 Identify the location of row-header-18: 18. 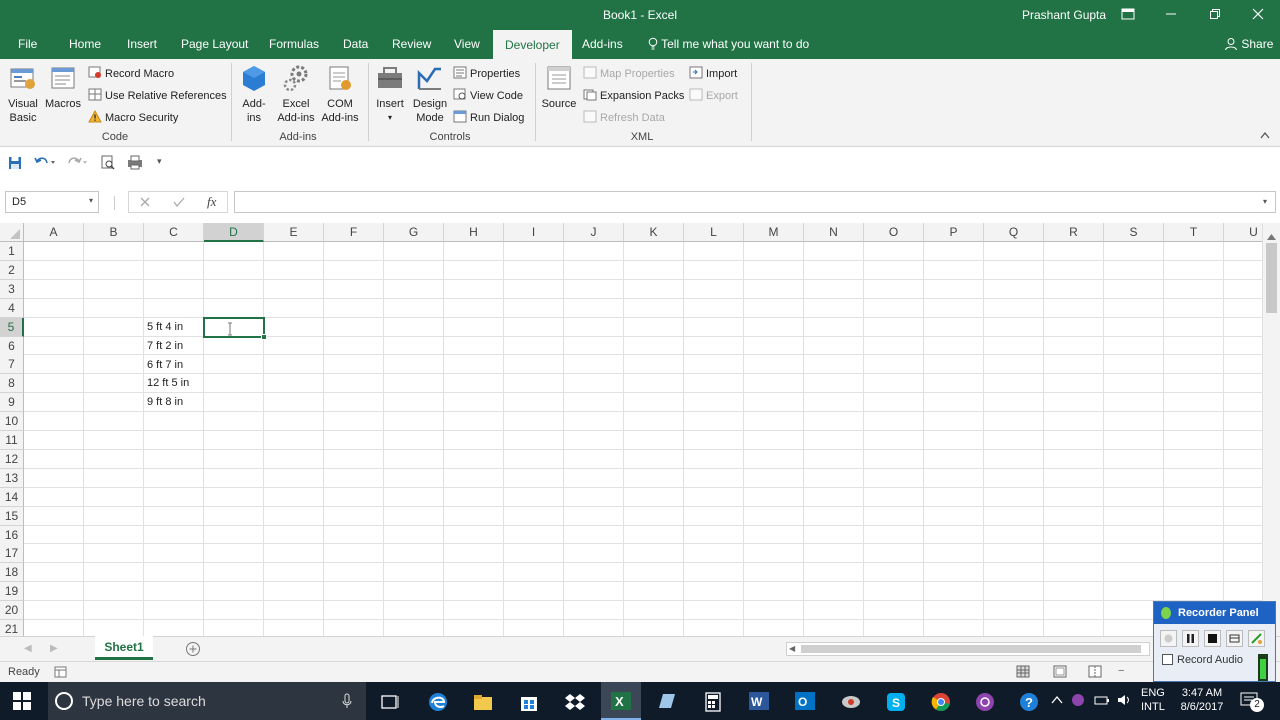
(12, 572).